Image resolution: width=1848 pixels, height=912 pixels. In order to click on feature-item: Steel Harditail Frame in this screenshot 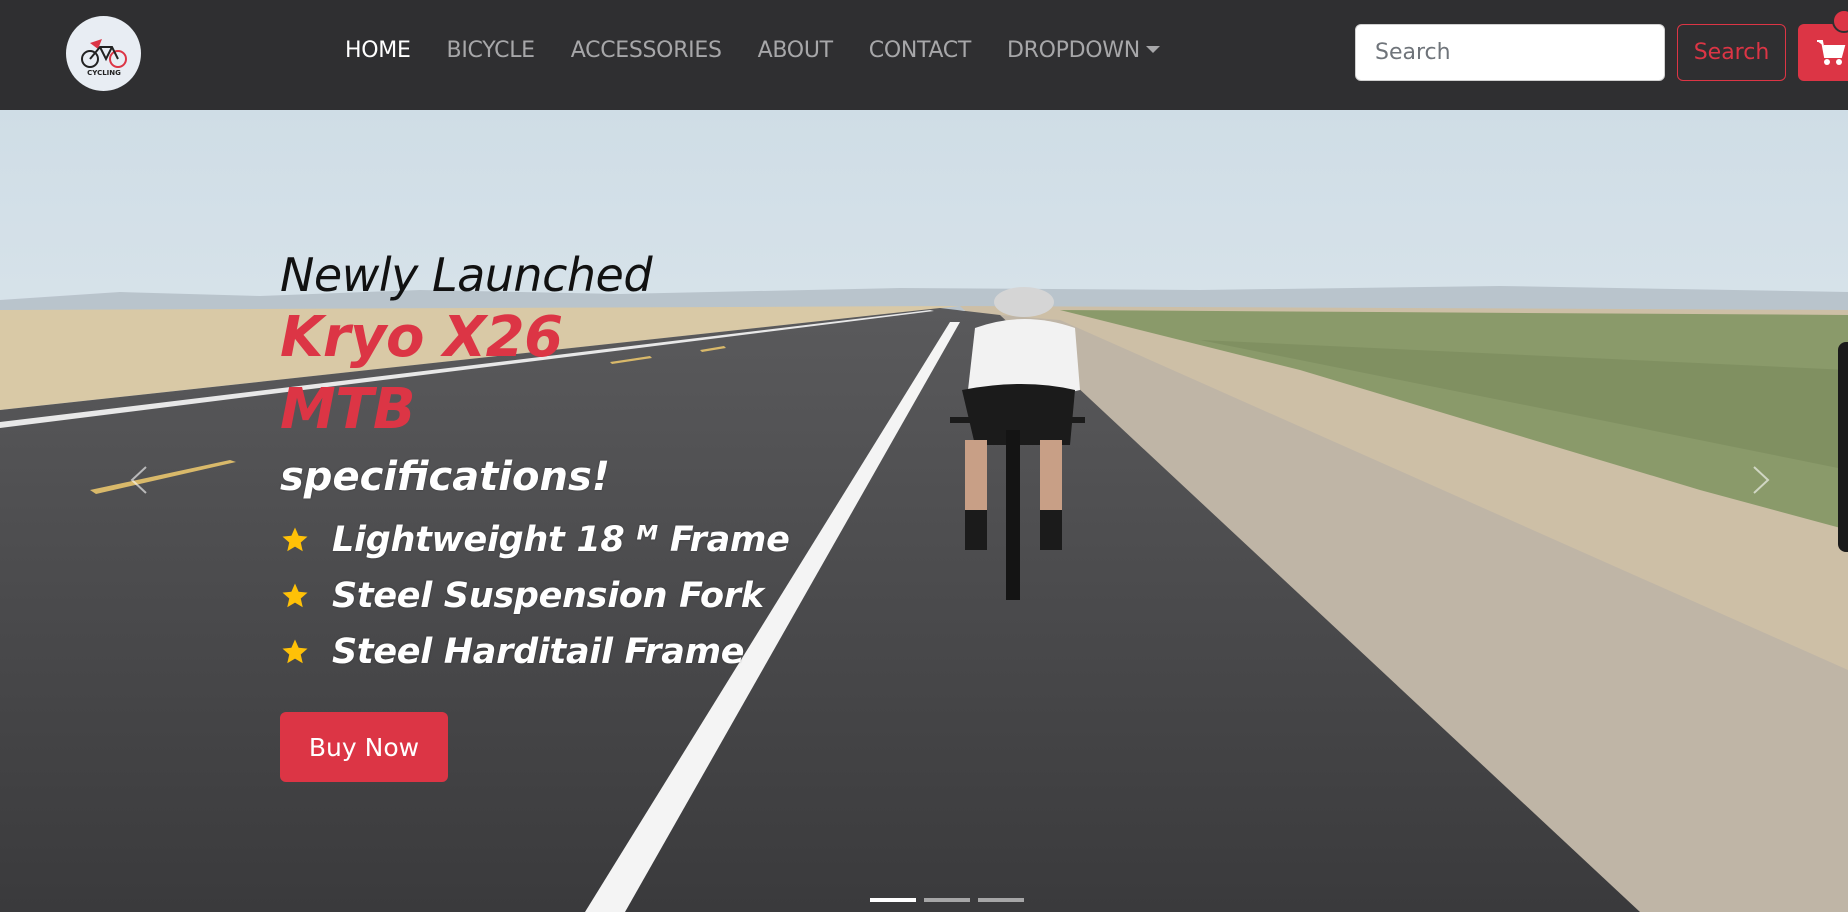, I will do `click(535, 652)`.